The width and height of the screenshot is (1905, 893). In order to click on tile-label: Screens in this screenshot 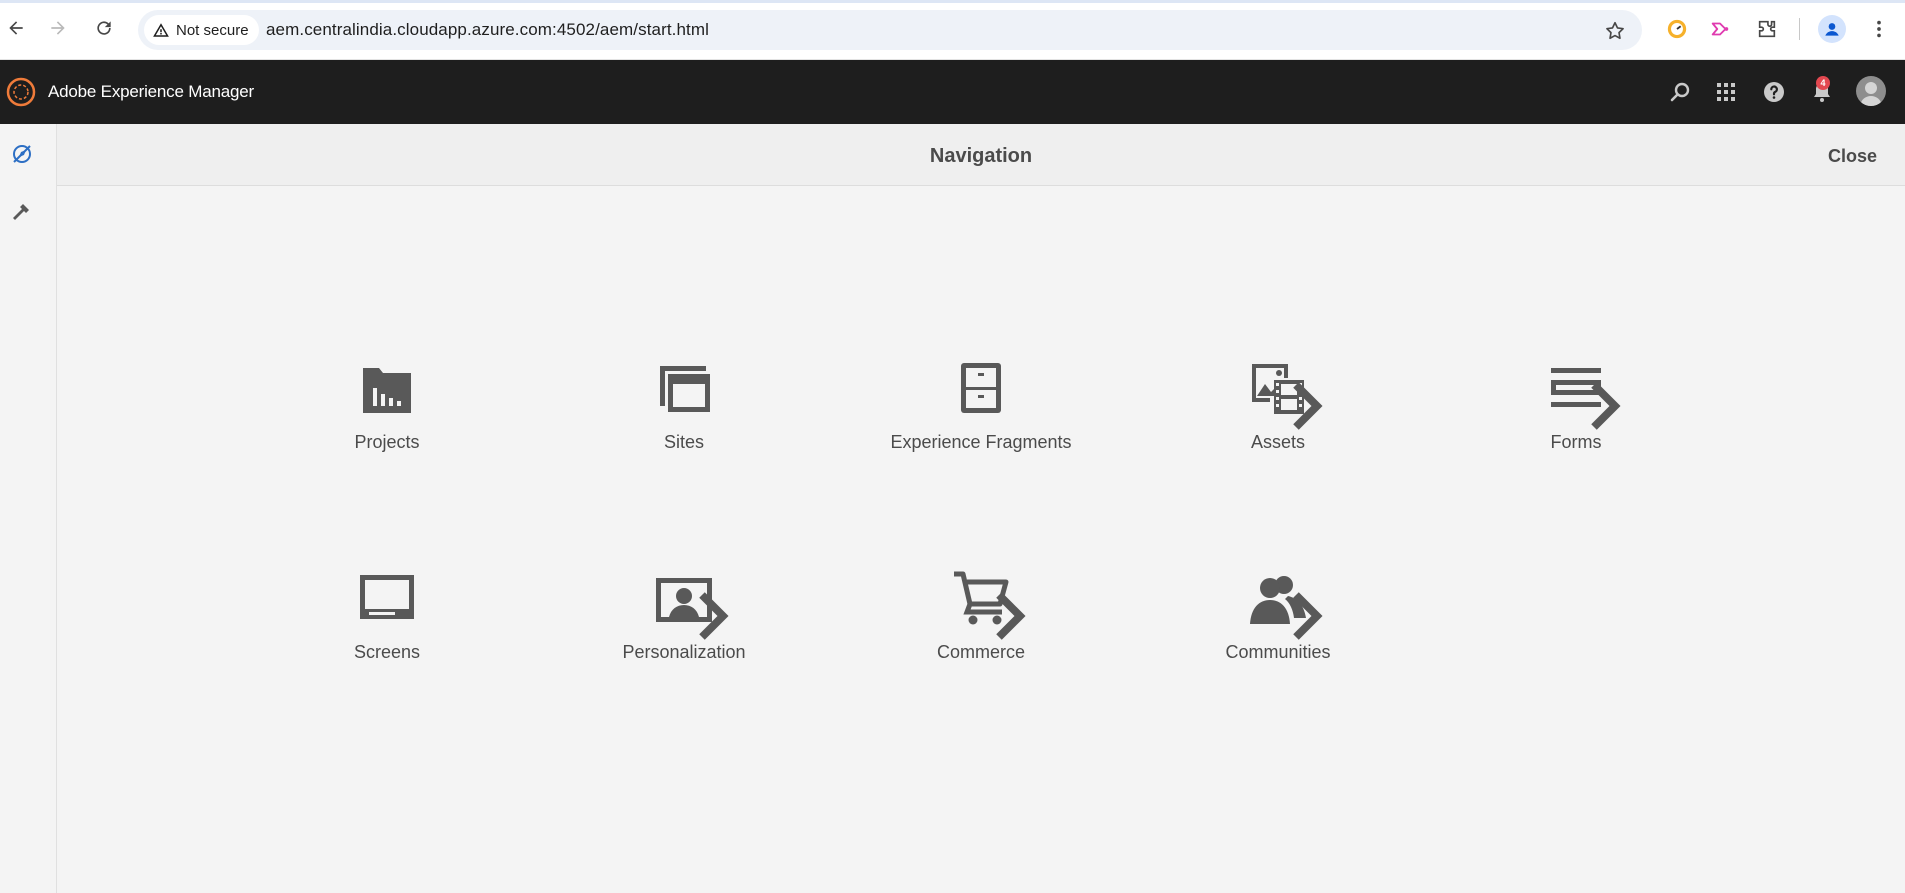, I will do `click(387, 652)`.